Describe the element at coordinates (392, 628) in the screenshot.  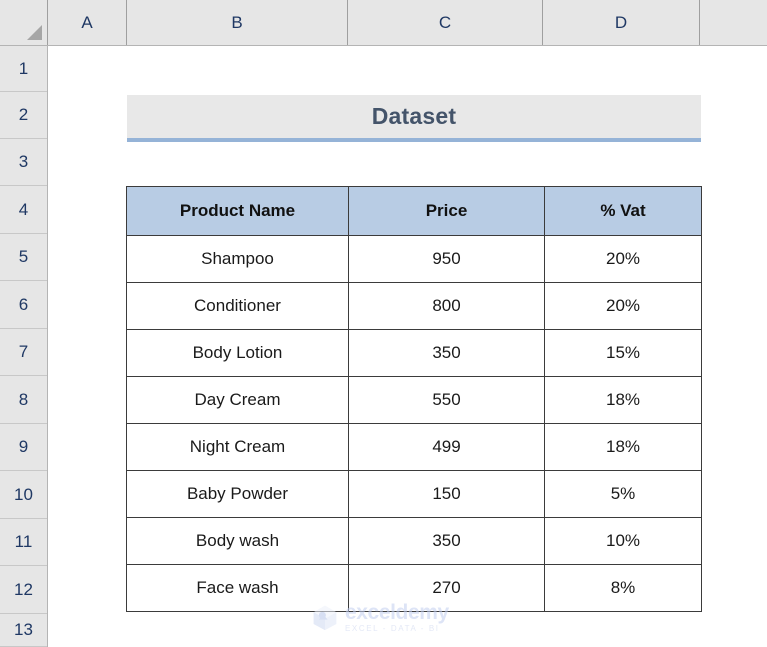
I see `watermark-tagline: EXCEL - DATA - BI` at that location.